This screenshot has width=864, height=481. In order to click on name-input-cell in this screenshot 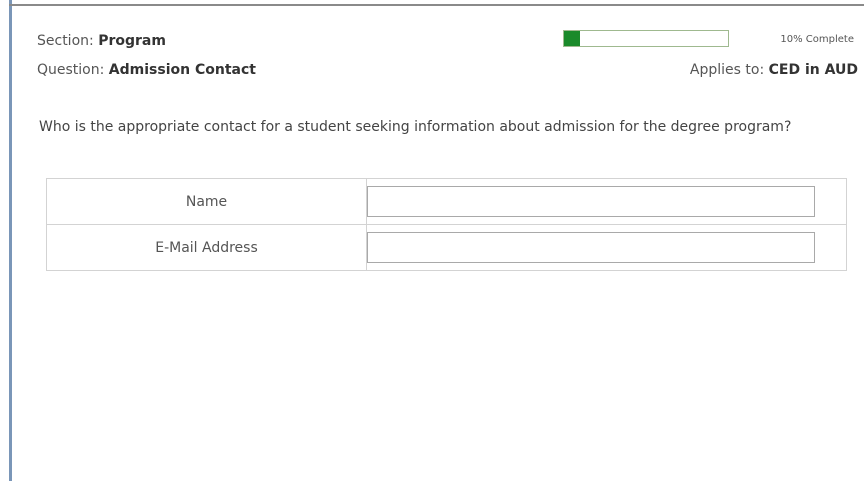, I will do `click(606, 201)`.